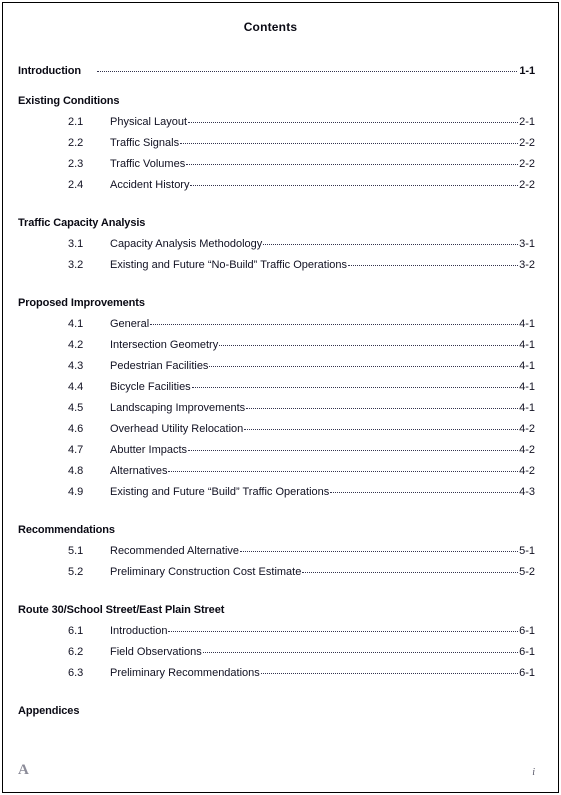 The height and width of the screenshot is (795, 561). I want to click on toc-section-title: Preliminary Construction Cost Estimate, so click(206, 572).